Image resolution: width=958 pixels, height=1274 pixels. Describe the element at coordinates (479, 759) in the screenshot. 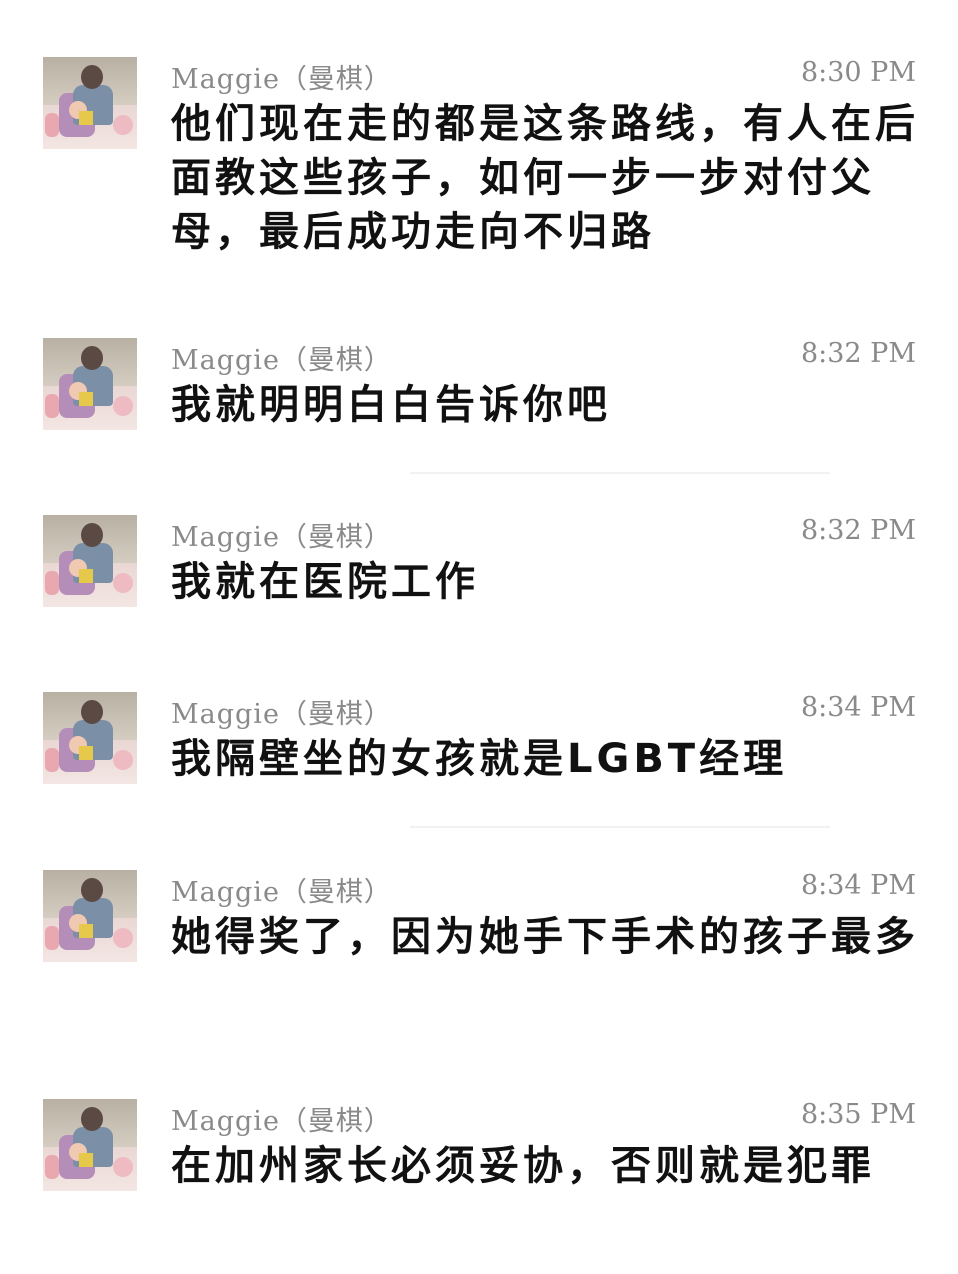

I see `message-text: 我隔壁坐的女孩就是LGBT经理` at that location.